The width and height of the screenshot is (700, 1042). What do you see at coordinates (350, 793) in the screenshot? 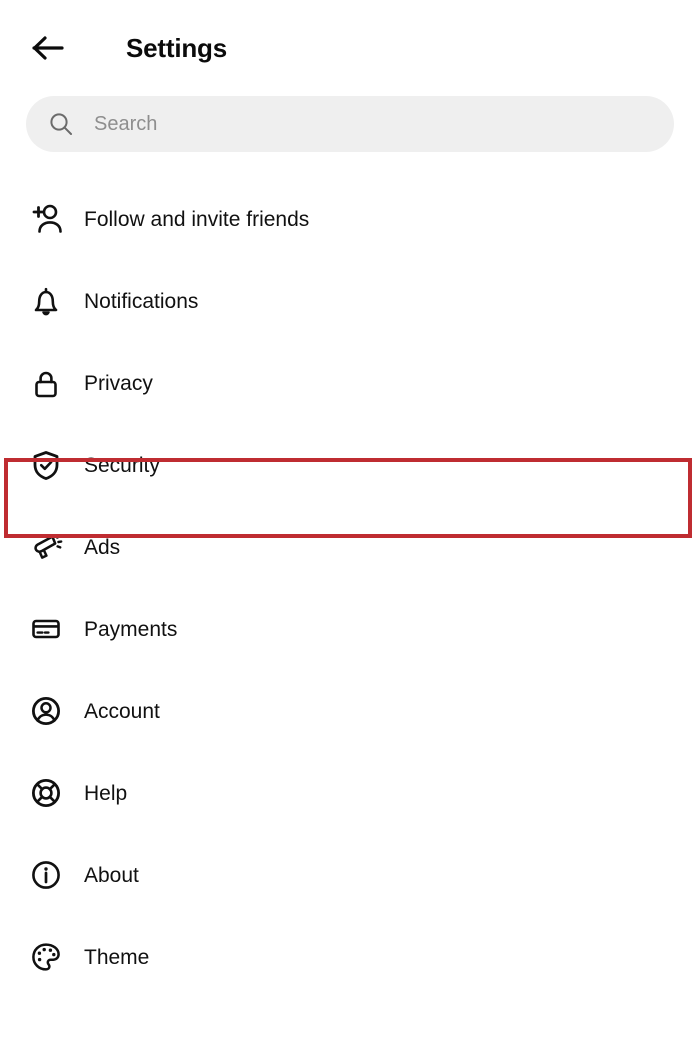
I see `list-item-help: Help` at bounding box center [350, 793].